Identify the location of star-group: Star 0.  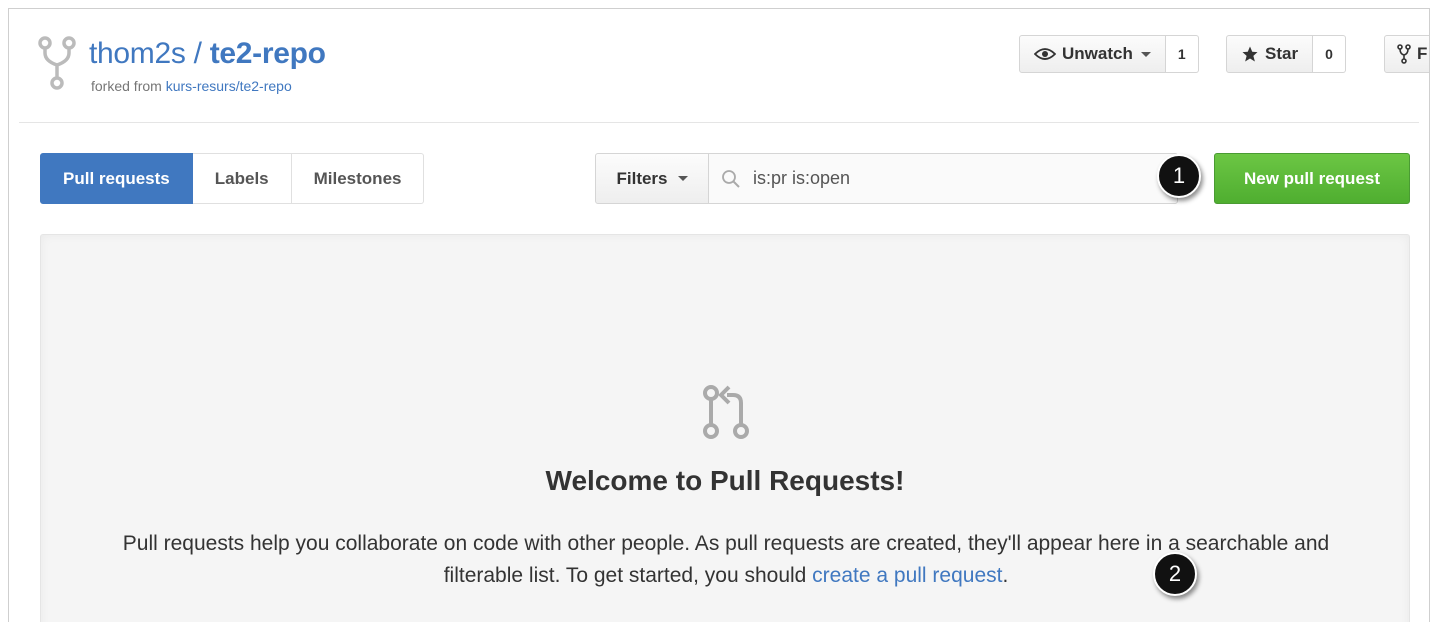
(1286, 54).